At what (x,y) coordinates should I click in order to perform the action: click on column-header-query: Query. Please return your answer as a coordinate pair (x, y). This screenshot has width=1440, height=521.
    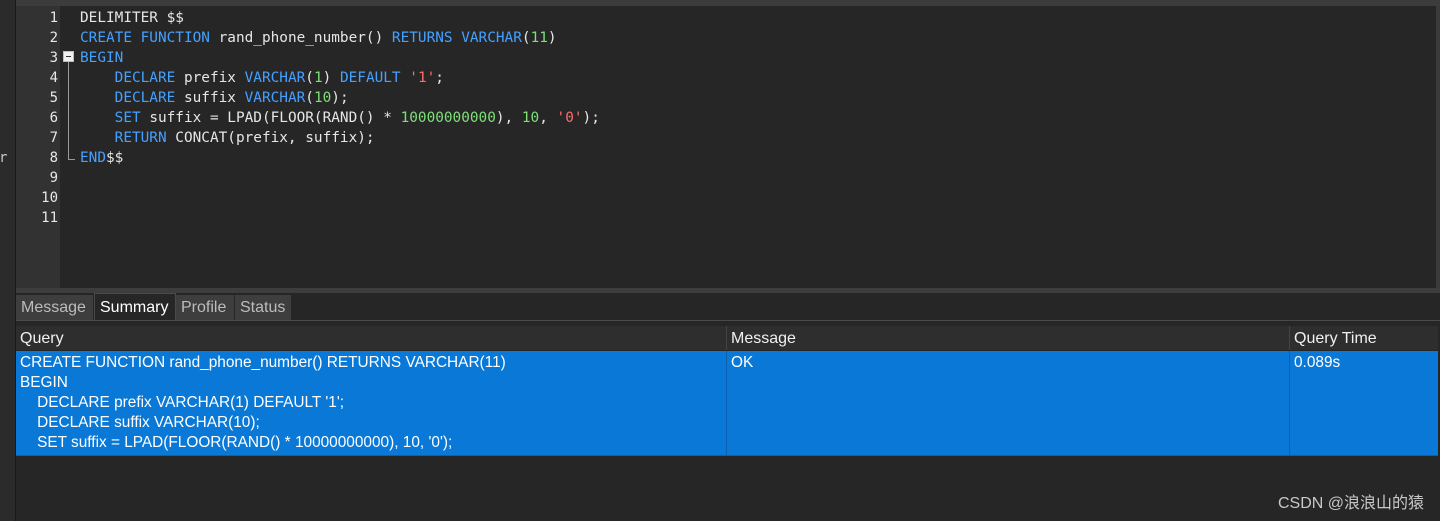
    Looking at the image, I should click on (371, 338).